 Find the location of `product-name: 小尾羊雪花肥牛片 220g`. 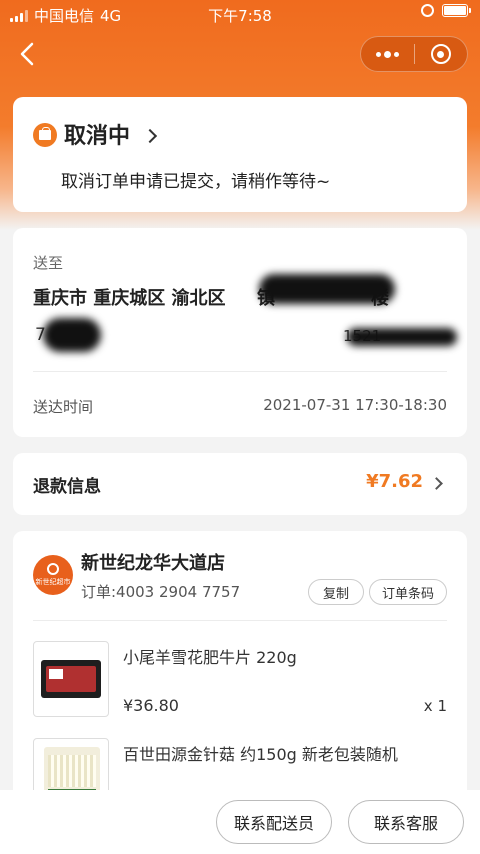

product-name: 小尾羊雪花肥牛片 220g is located at coordinates (210, 657).